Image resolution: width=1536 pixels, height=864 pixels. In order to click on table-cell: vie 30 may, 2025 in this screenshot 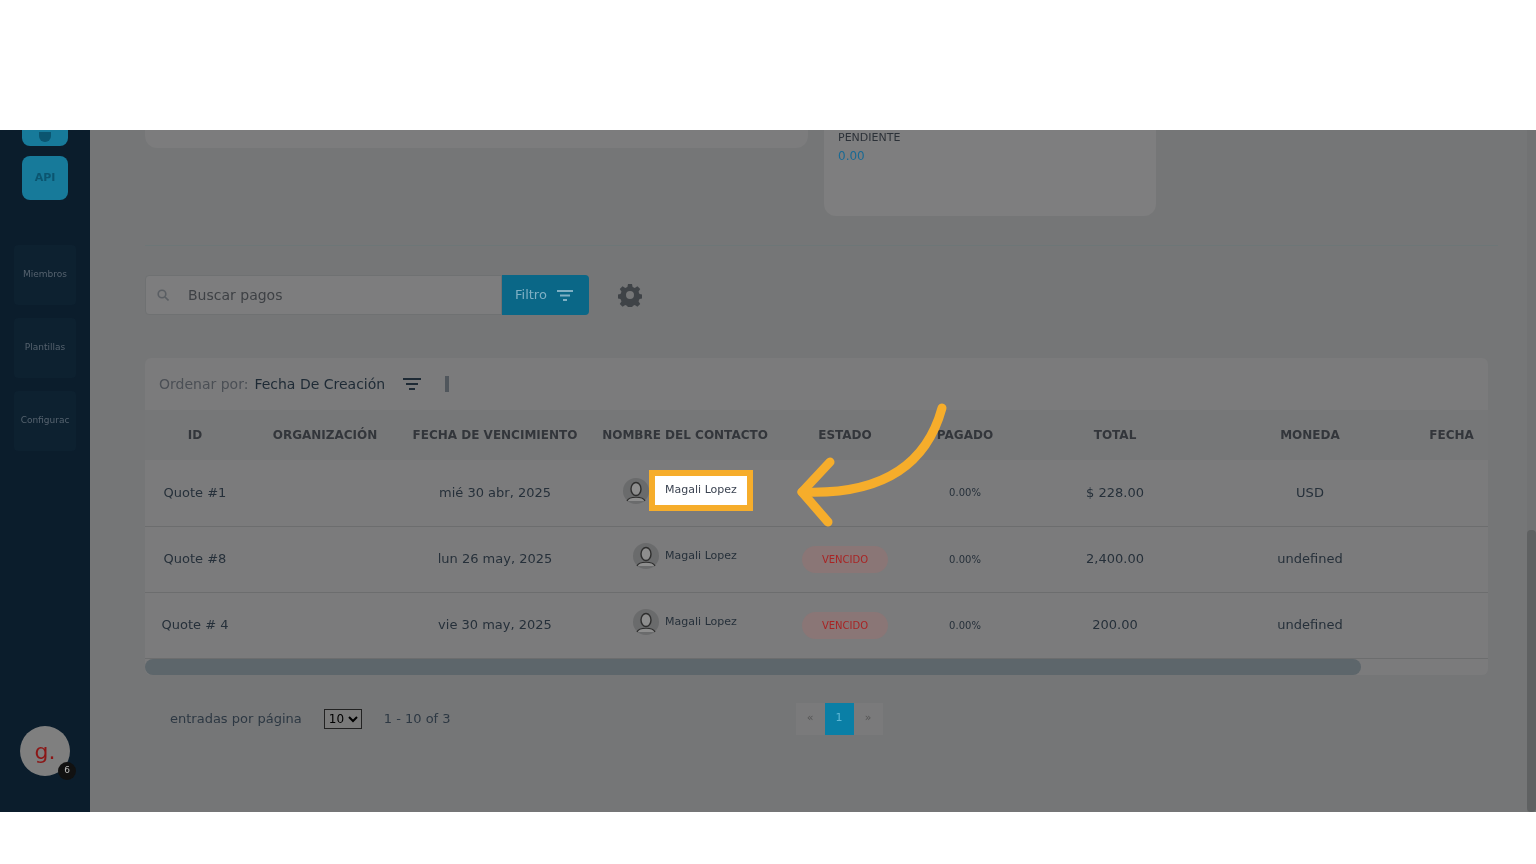, I will do `click(495, 625)`.